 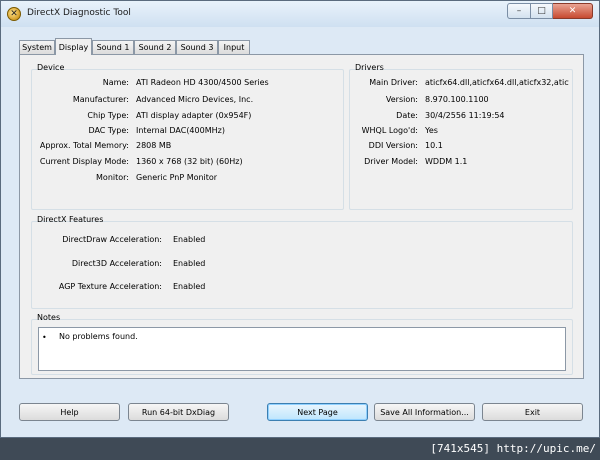 I want to click on drivers-group-title: Drivers, so click(x=369, y=67).